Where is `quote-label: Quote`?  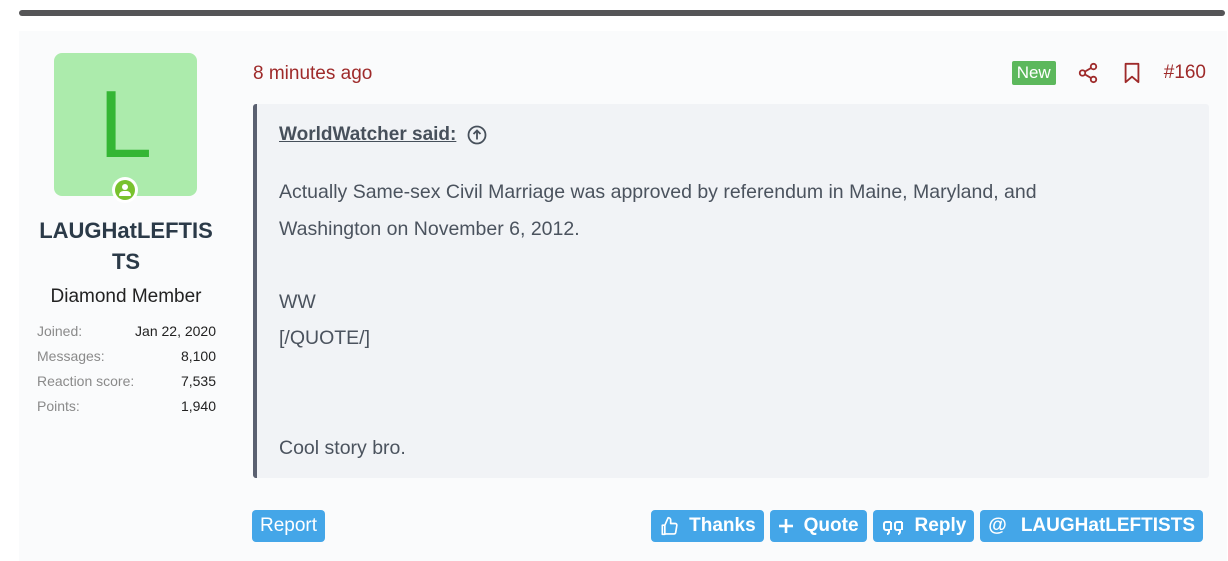 quote-label: Quote is located at coordinates (831, 525).